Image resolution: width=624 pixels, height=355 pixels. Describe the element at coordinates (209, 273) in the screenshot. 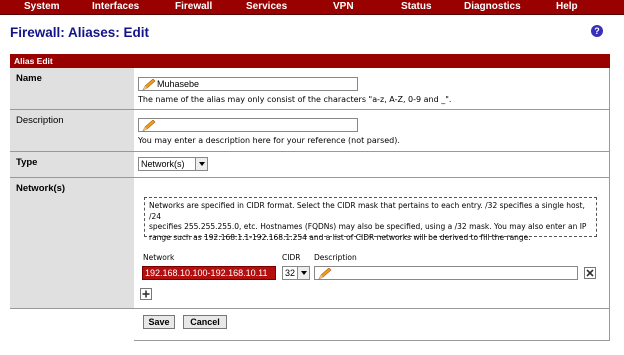

I see `network-input: 192.168.10.100-192.168.10.11` at that location.